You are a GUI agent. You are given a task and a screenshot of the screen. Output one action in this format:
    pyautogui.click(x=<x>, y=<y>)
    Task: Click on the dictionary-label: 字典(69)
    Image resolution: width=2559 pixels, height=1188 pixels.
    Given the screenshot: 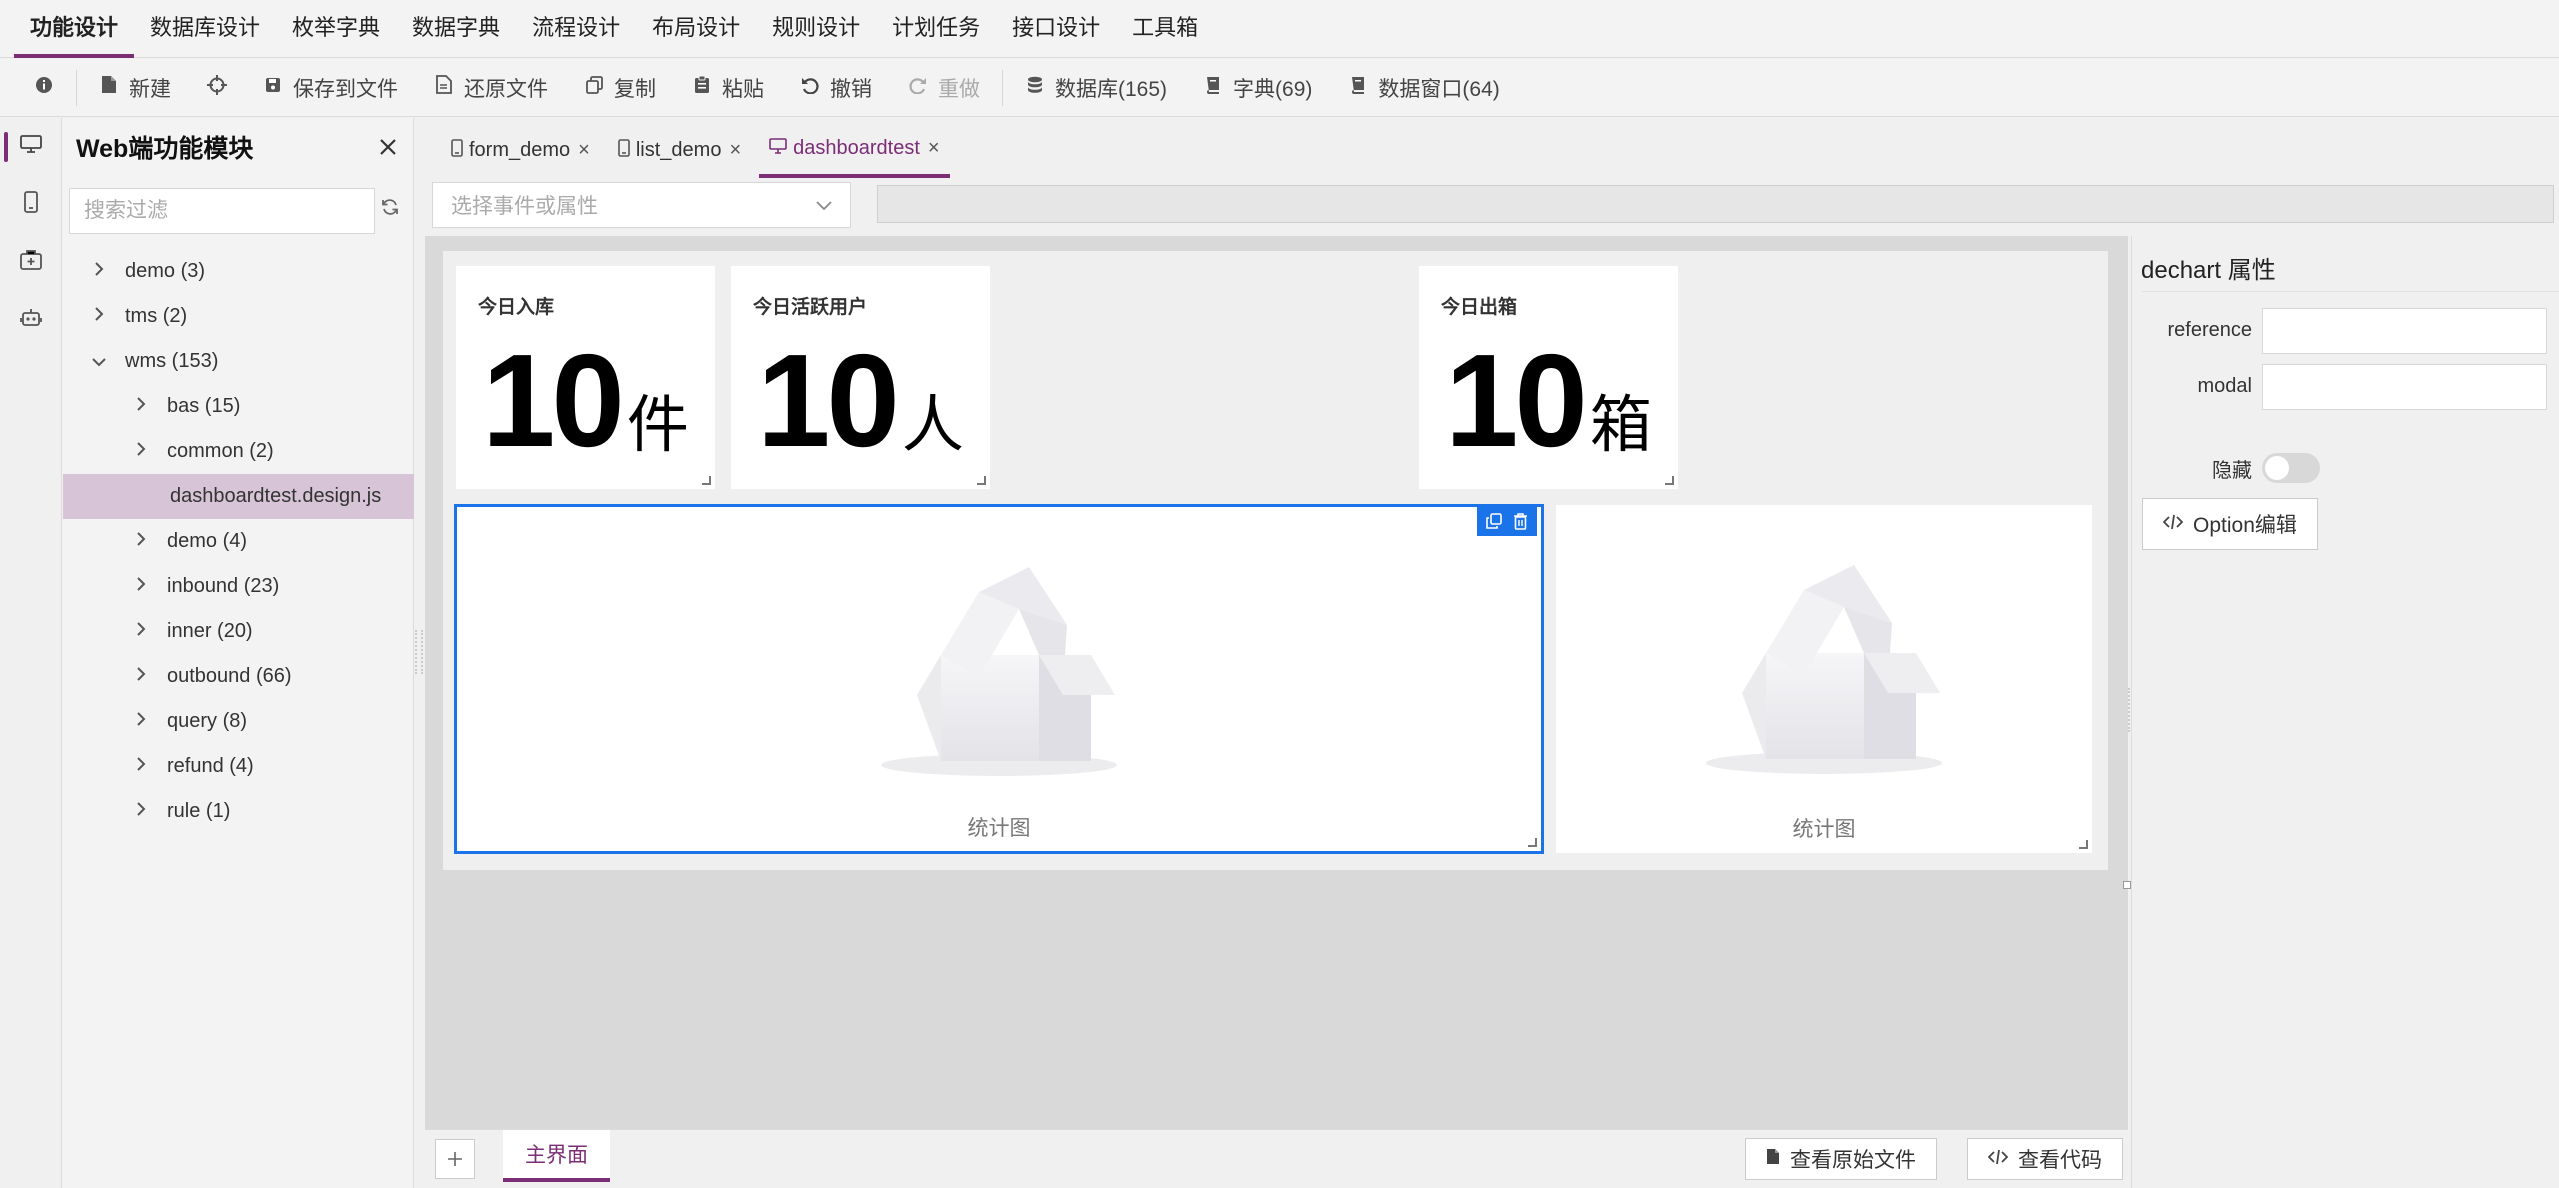 What is the action you would take?
    pyautogui.click(x=1273, y=89)
    